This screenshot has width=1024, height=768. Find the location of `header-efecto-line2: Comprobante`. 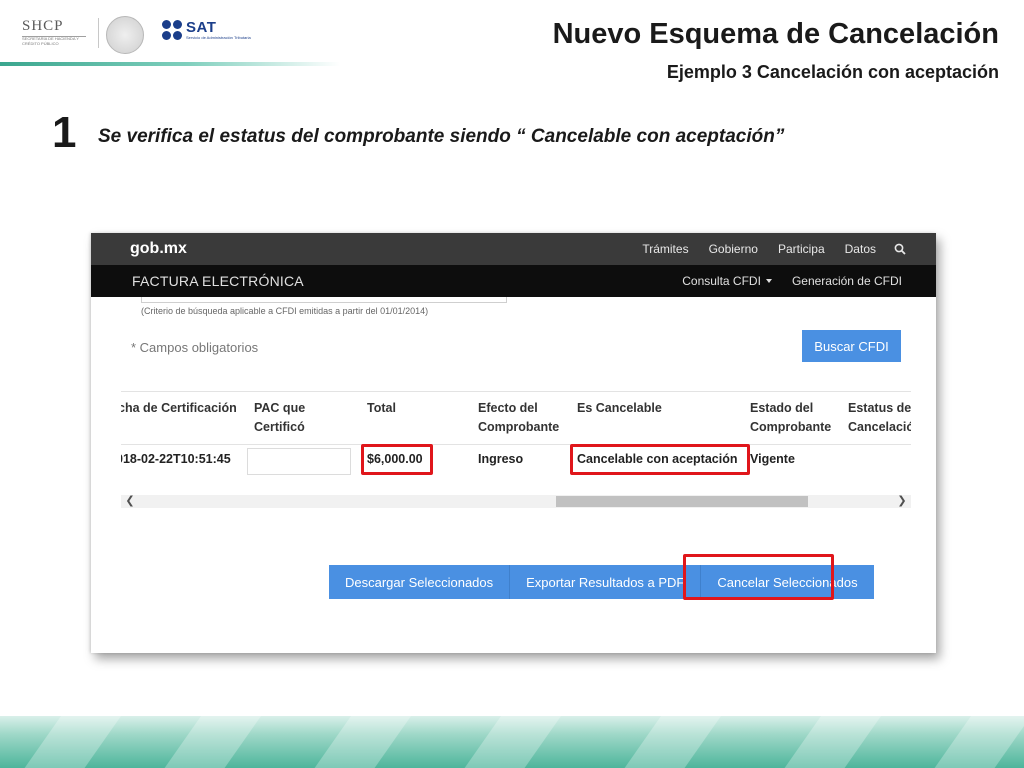

header-efecto-line2: Comprobante is located at coordinates (519, 427).